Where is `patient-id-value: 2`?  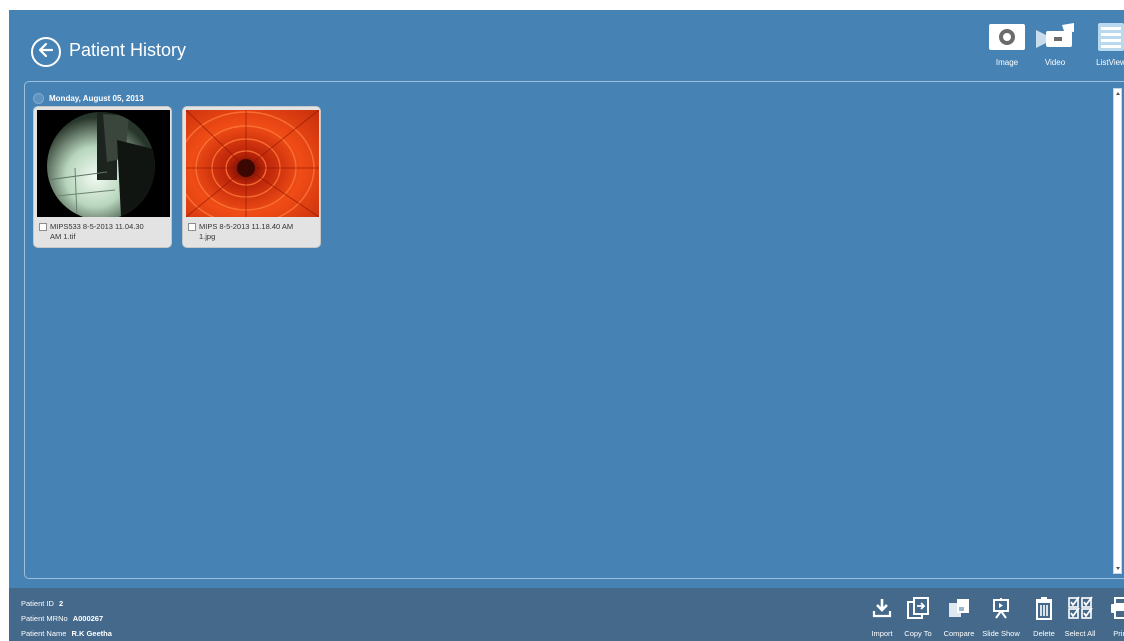 patient-id-value: 2 is located at coordinates (61, 603).